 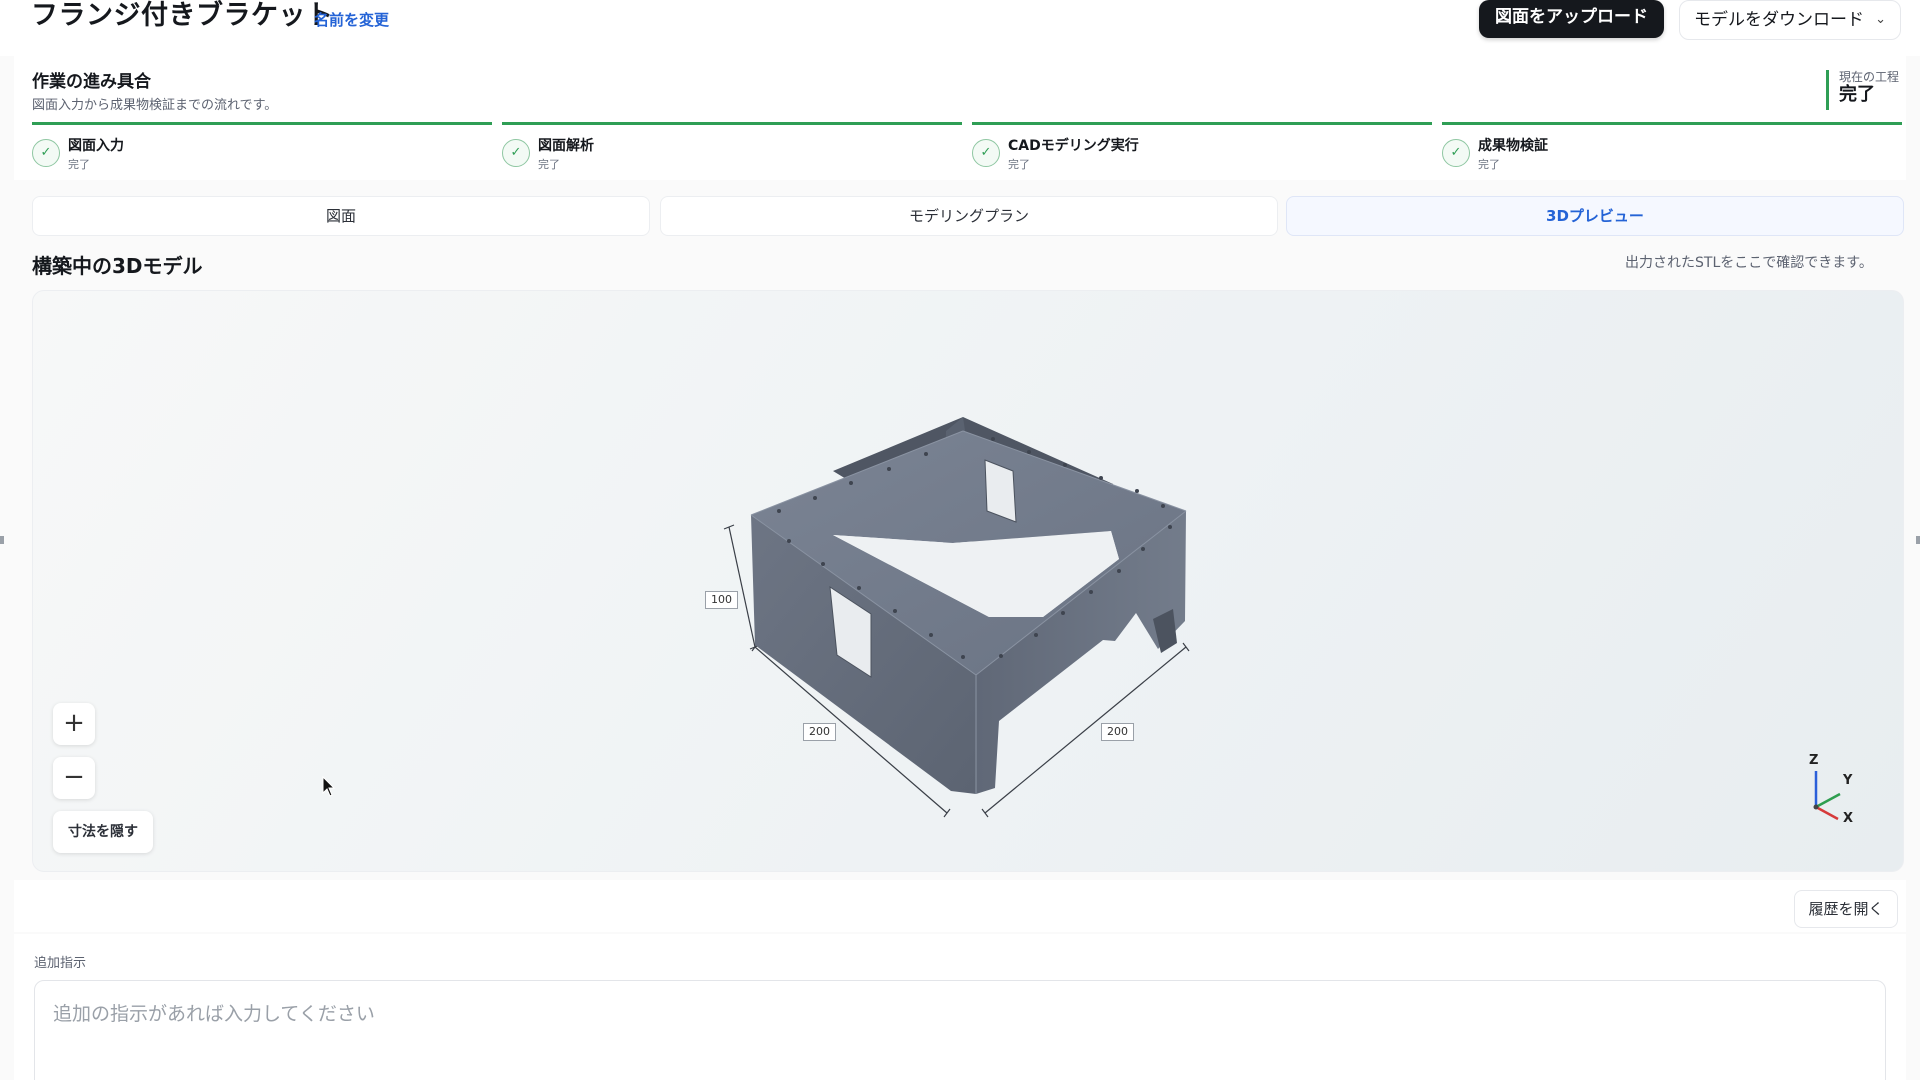 I want to click on zoom-in-button: +, so click(x=74, y=724).